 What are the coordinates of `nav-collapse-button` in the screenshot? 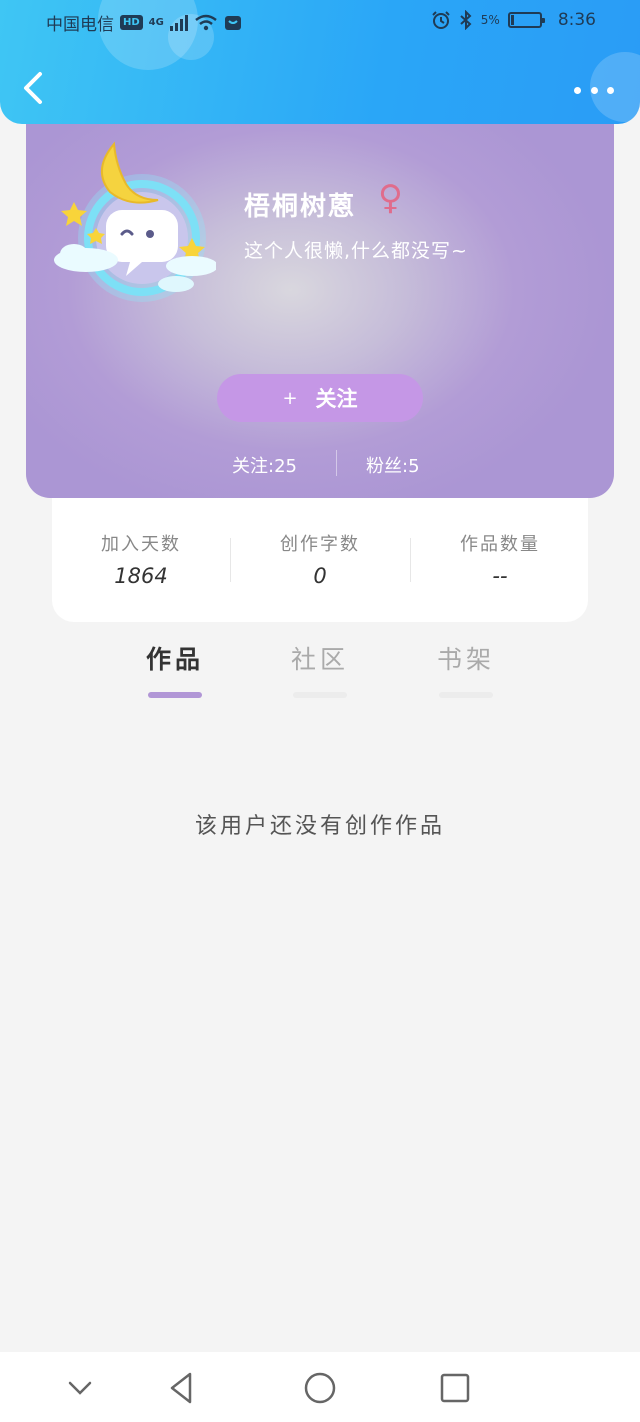 It's located at (80, 1388).